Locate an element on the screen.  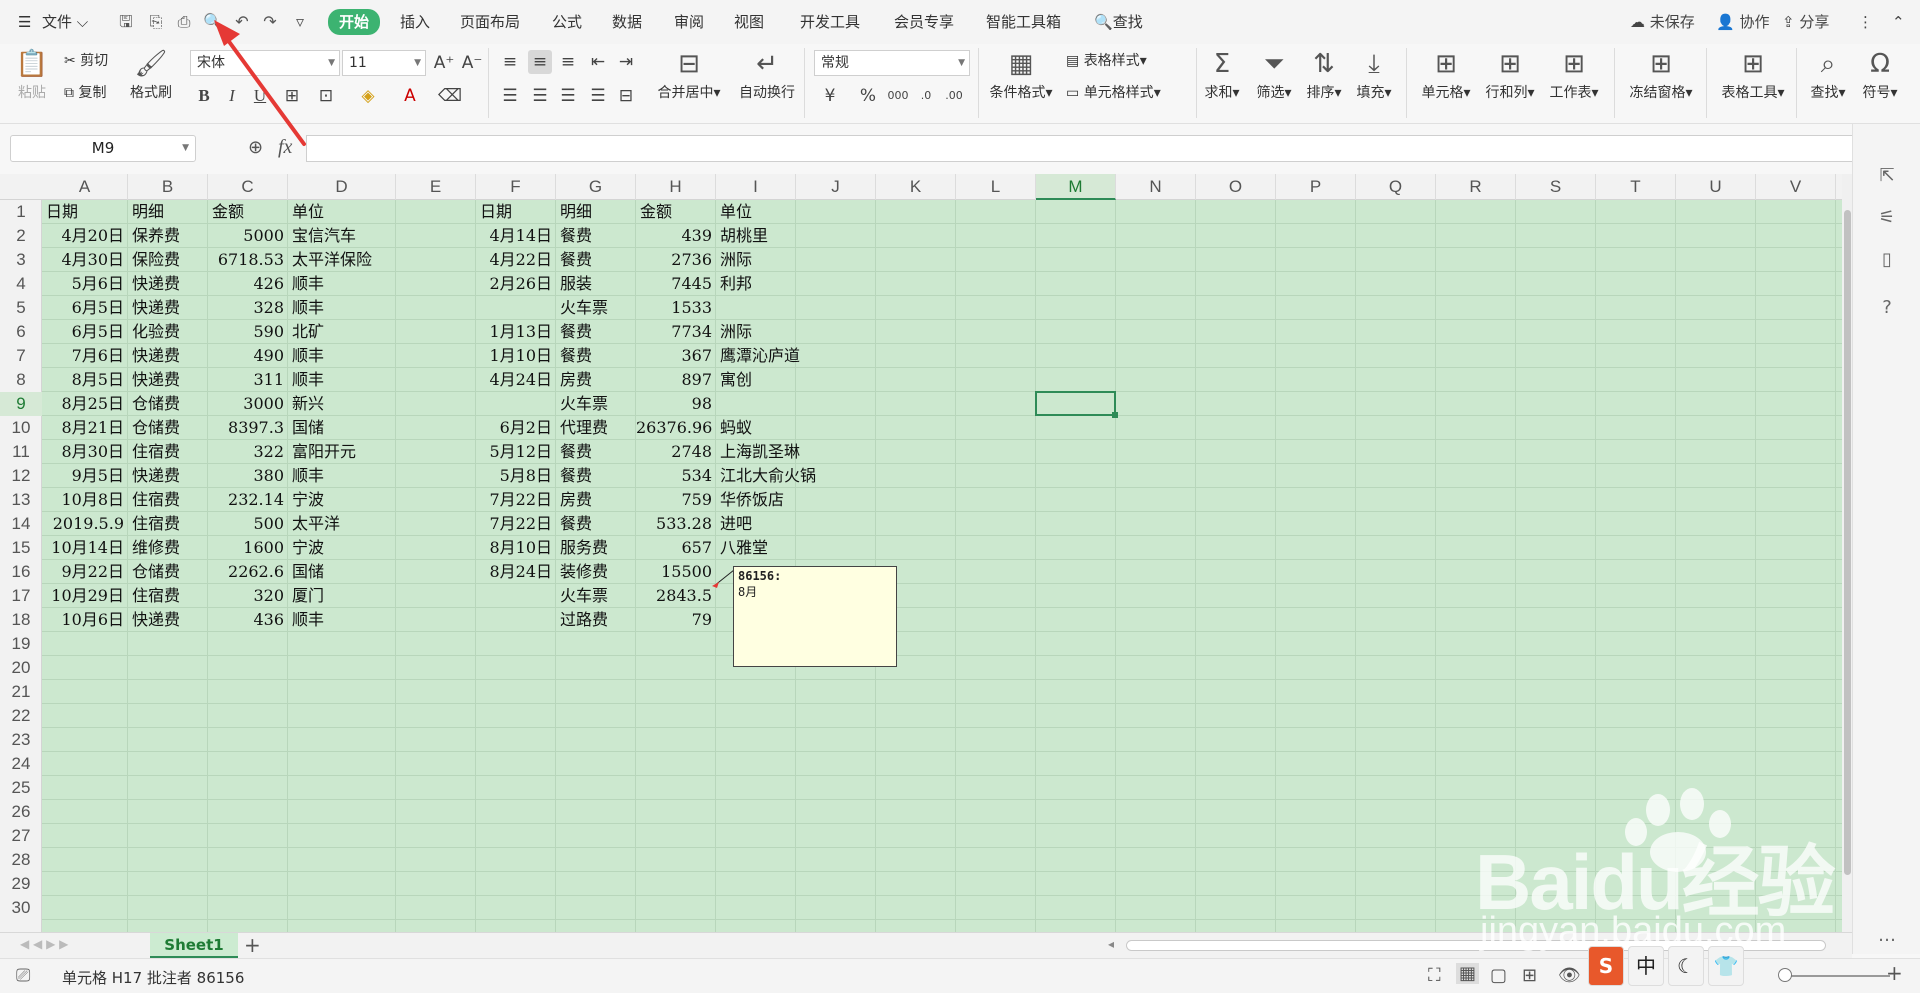
table-cell: 宁波 is located at coordinates (342, 548).